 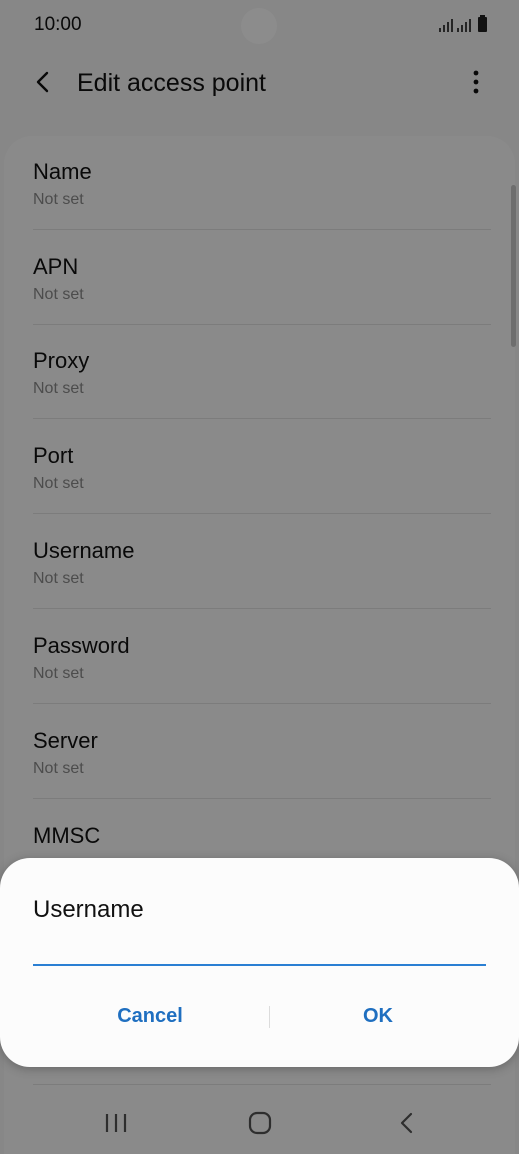 I want to click on cancel-button: Cancel, so click(x=150, y=1016).